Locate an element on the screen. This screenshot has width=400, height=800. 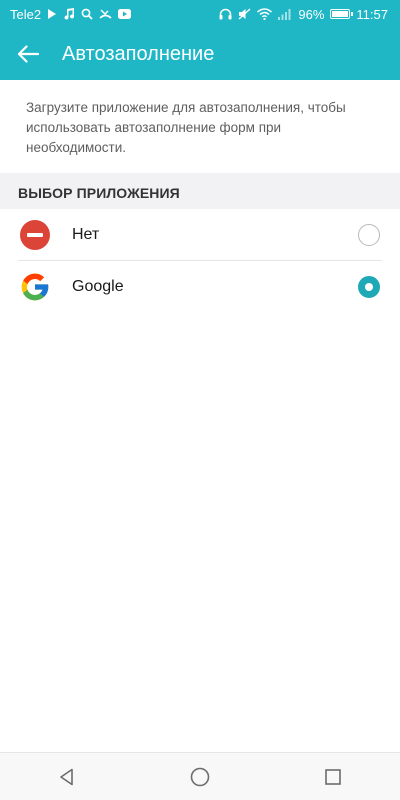
mute-icon is located at coordinates (244, 14).